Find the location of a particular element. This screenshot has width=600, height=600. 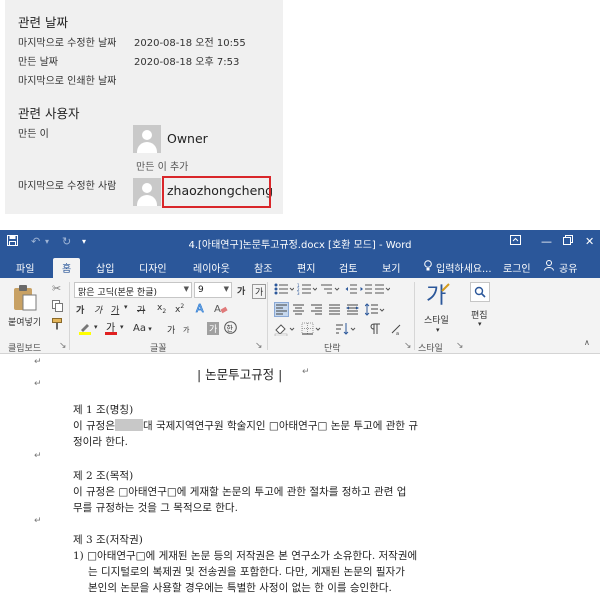

asian-typography-icon: a is located at coordinates (396, 330).